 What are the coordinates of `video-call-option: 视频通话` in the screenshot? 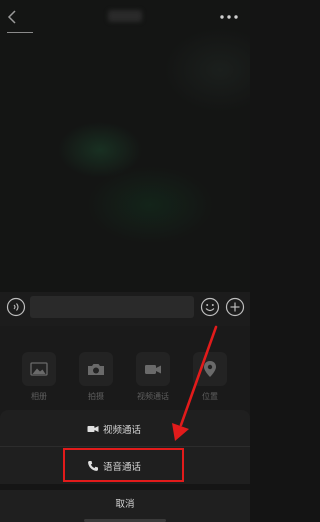 It's located at (125, 429).